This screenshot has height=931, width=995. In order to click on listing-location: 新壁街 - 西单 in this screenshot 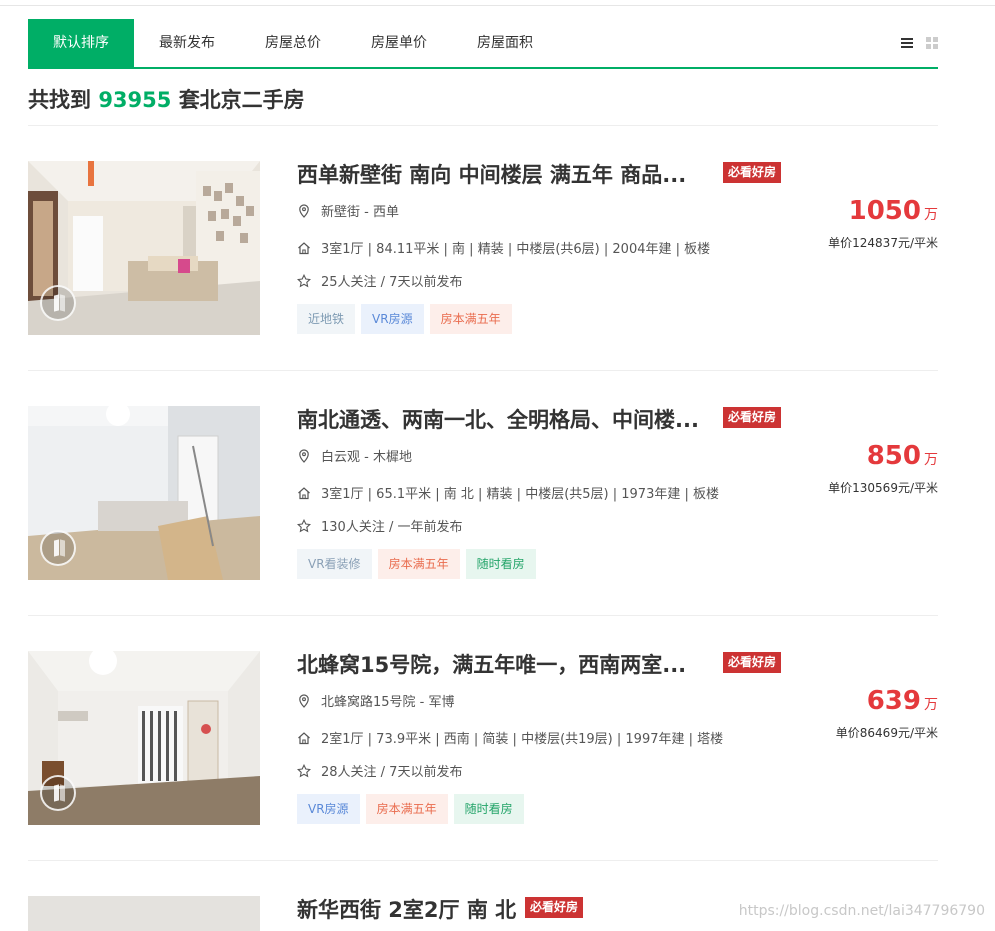, I will do `click(348, 210)`.